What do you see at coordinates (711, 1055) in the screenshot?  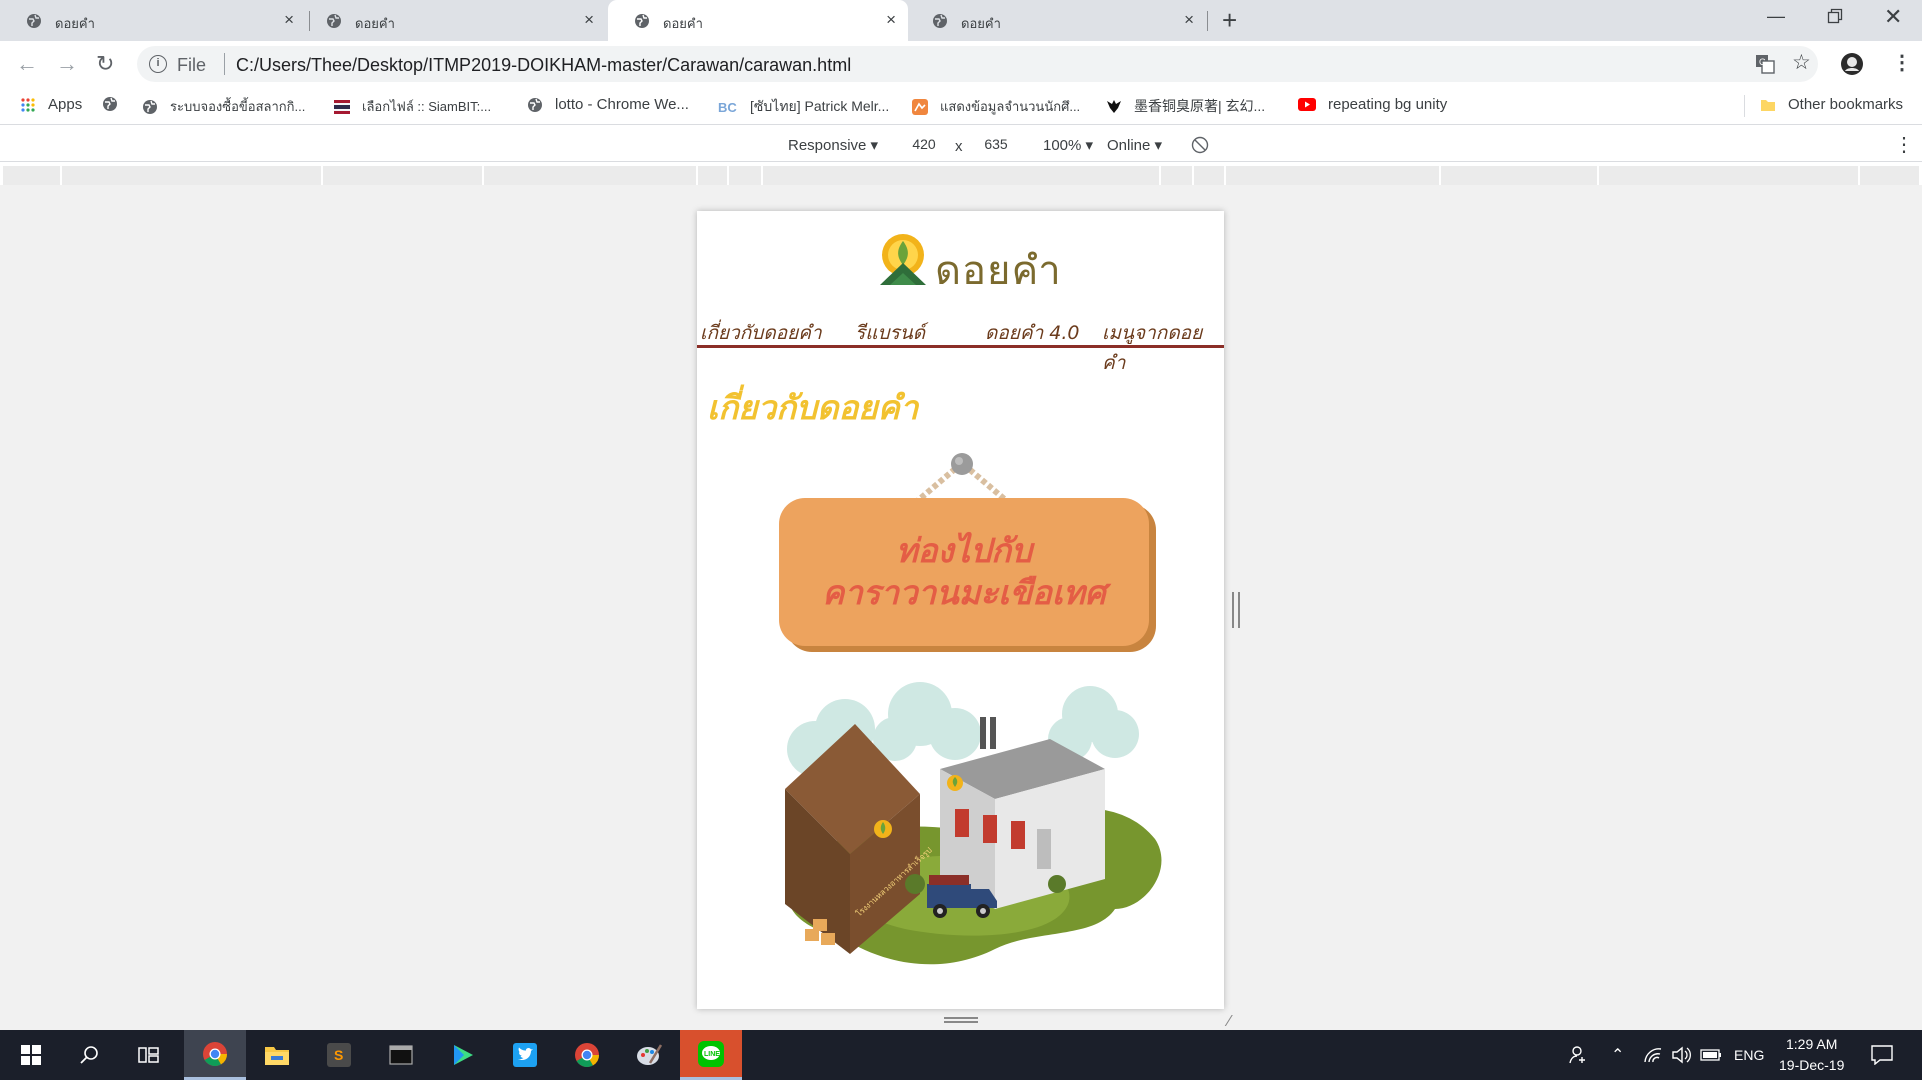 I see `line-icon: LINE` at bounding box center [711, 1055].